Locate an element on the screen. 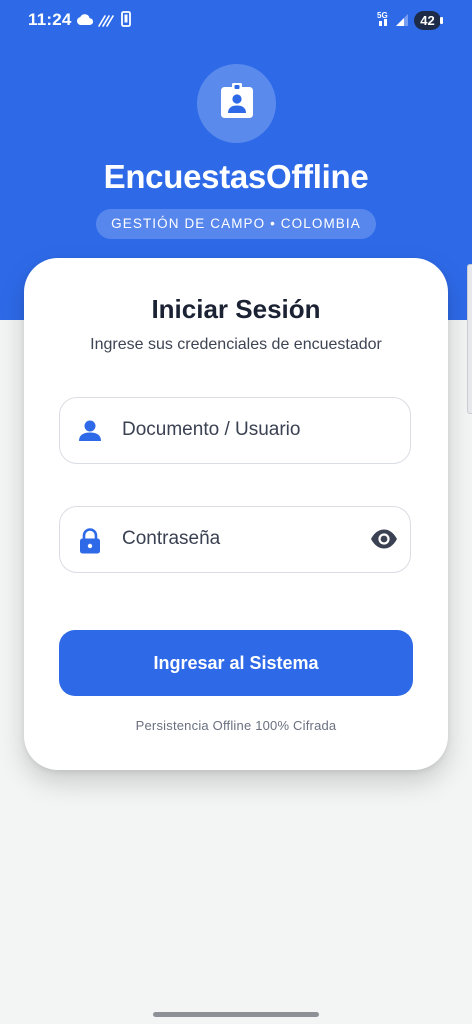  login-title: Iniciar Sesión is located at coordinates (236, 309).